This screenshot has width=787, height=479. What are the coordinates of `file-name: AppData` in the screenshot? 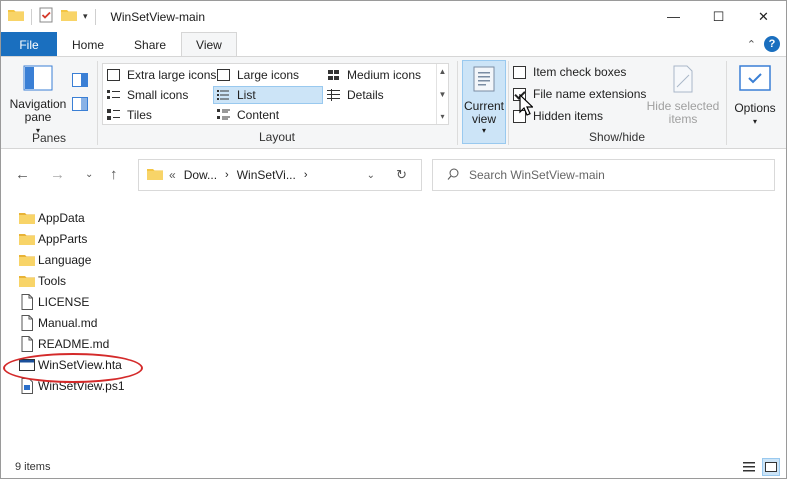 It's located at (61, 218).